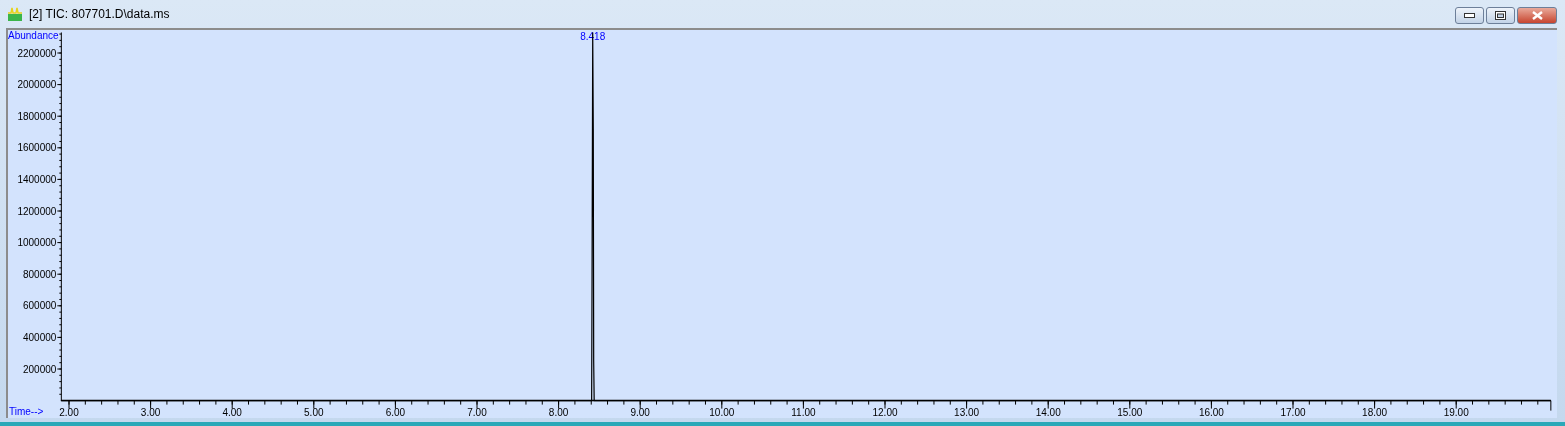 This screenshot has height=426, width=1565. I want to click on x-tick-label: 5.00, so click(314, 412).